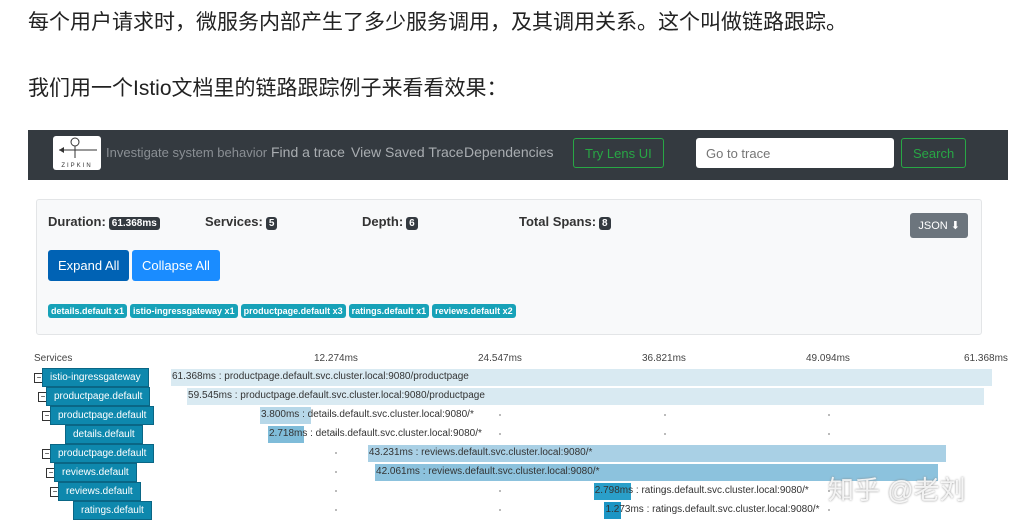  I want to click on nav-view-saved-trace: View Saved Trace, so click(407, 152).